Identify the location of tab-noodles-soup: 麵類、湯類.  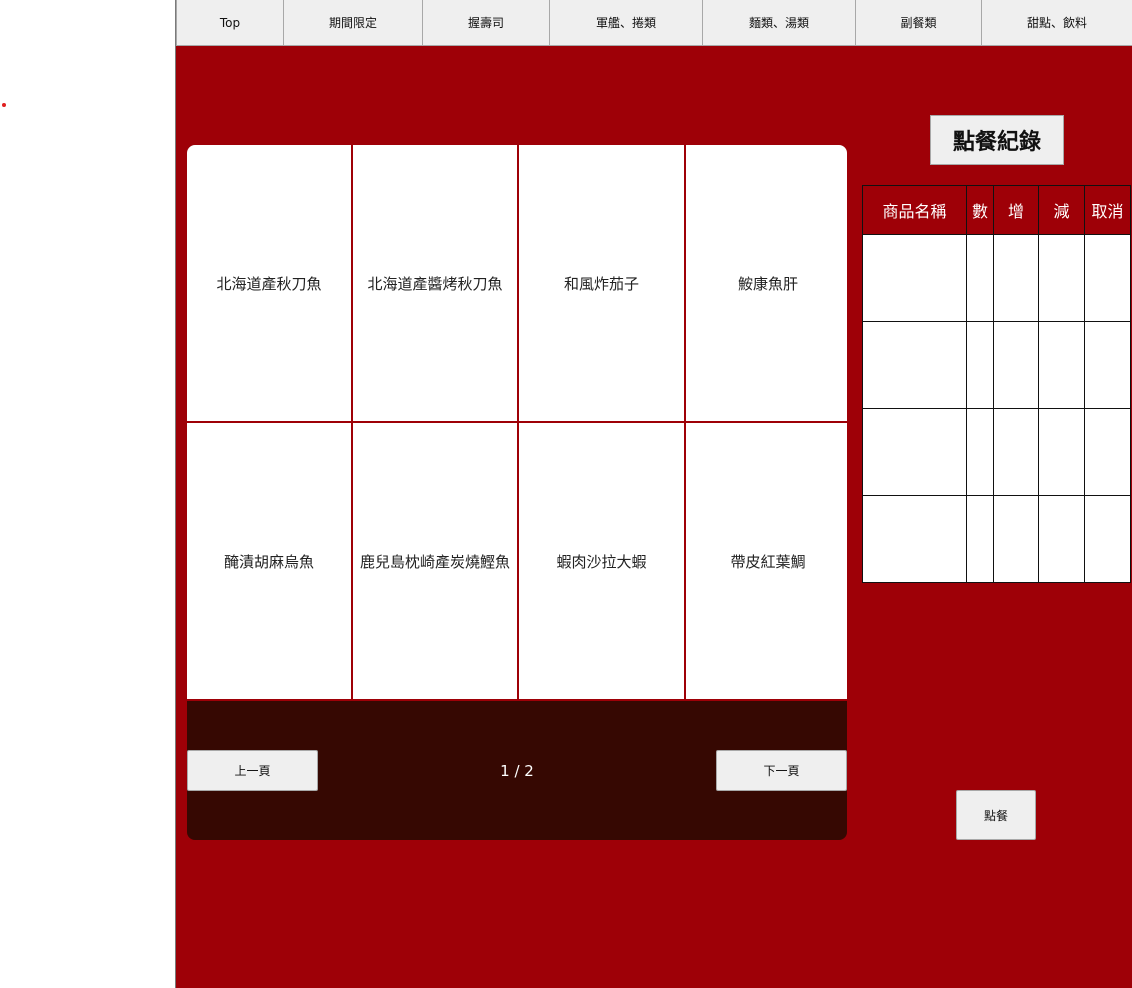
(779, 23).